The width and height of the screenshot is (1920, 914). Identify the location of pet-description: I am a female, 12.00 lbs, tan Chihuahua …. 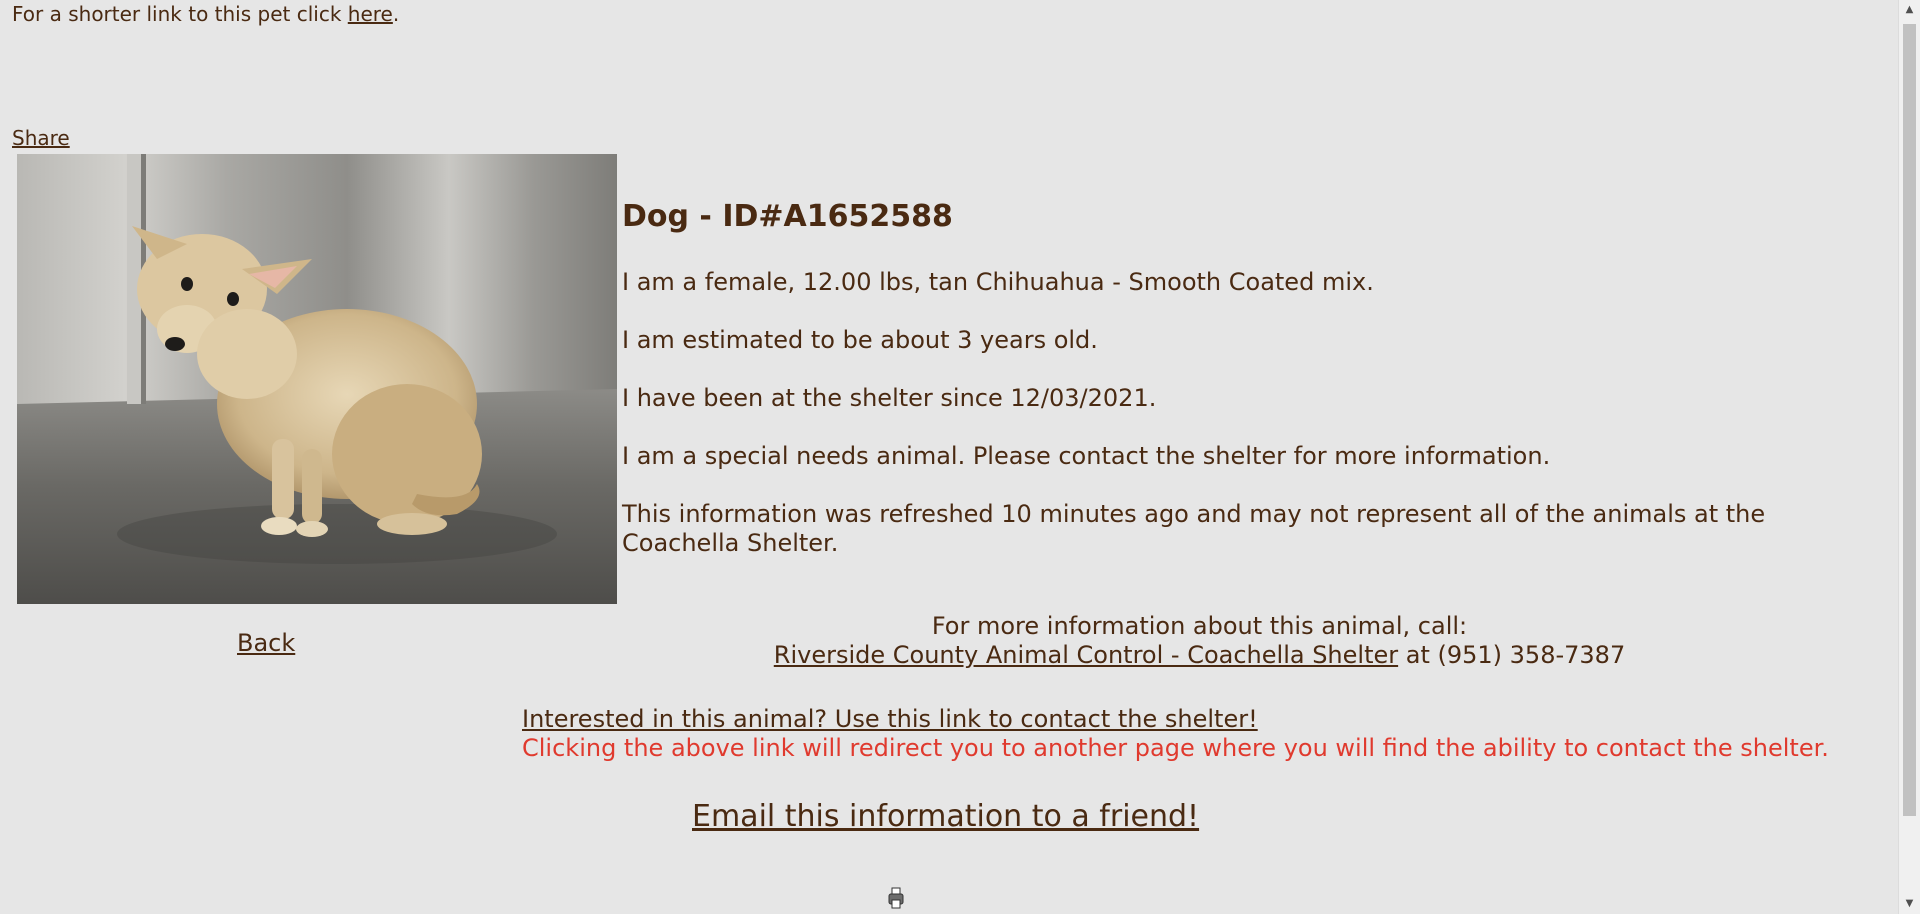
(998, 282).